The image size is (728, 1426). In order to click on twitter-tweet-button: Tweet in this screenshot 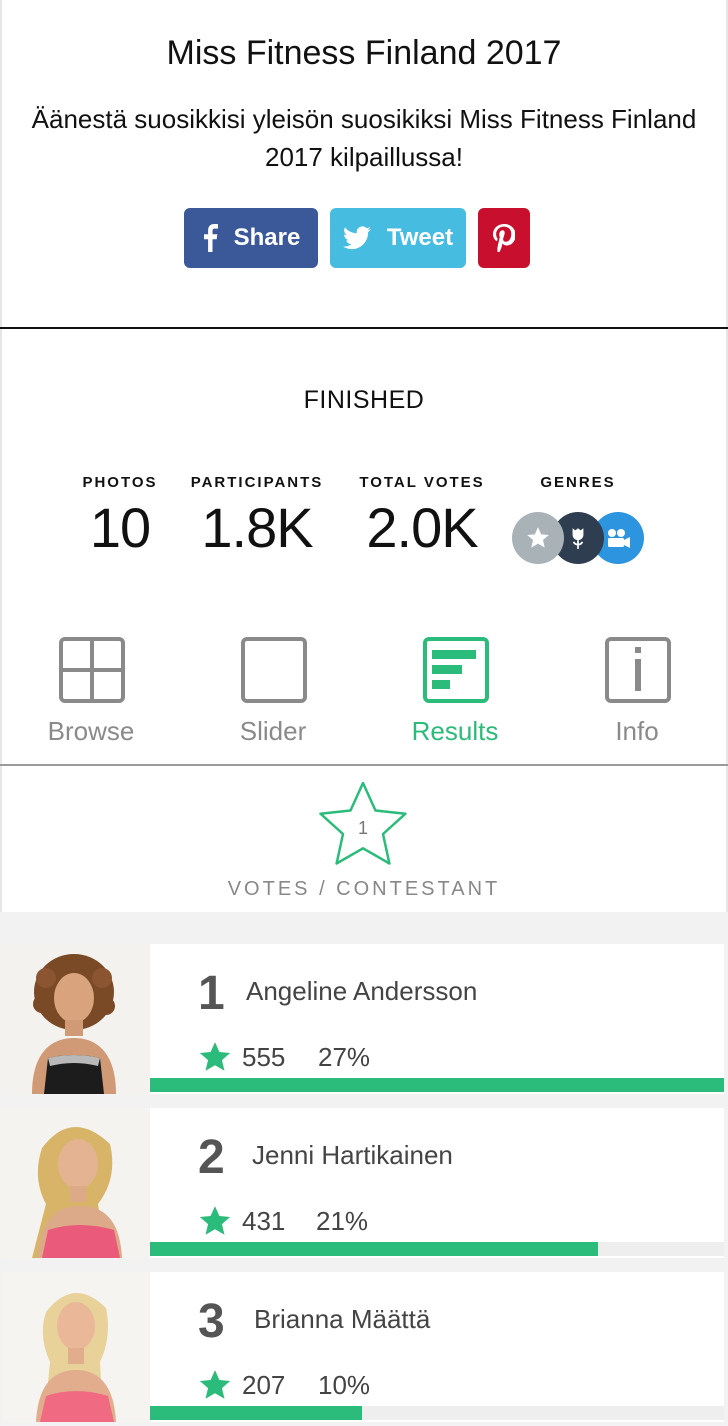, I will do `click(398, 238)`.